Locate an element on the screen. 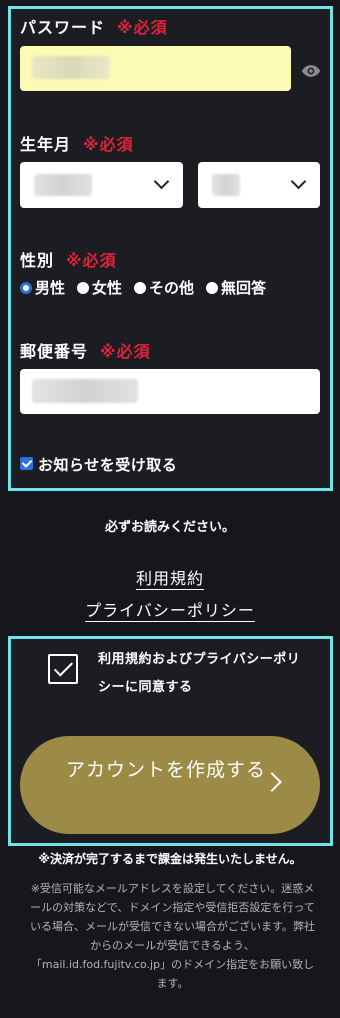 The image size is (340, 1018). privacy-link: プライバシーポリシー is located at coordinates (170, 610).